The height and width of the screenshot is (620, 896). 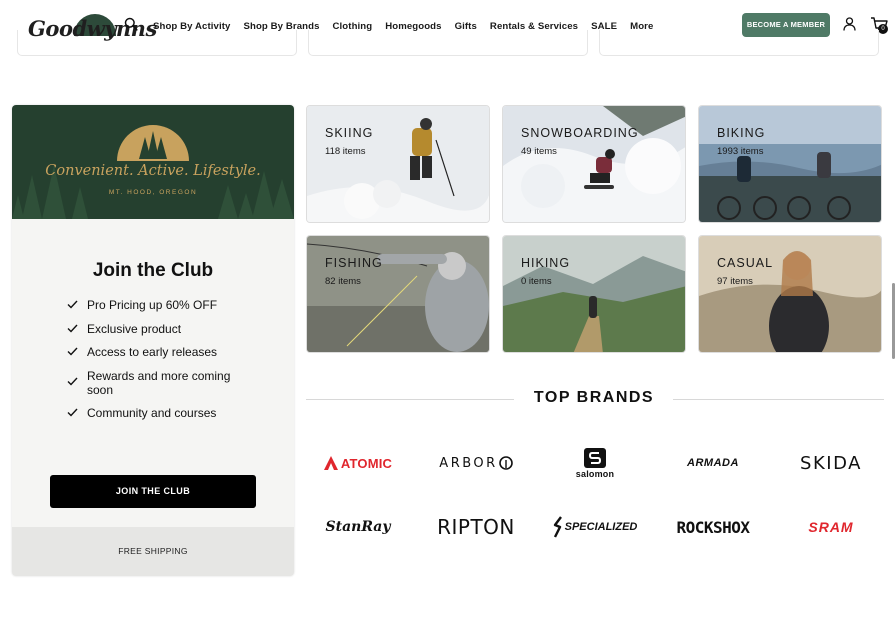 I want to click on scrollbar-thumb, so click(x=893, y=321).